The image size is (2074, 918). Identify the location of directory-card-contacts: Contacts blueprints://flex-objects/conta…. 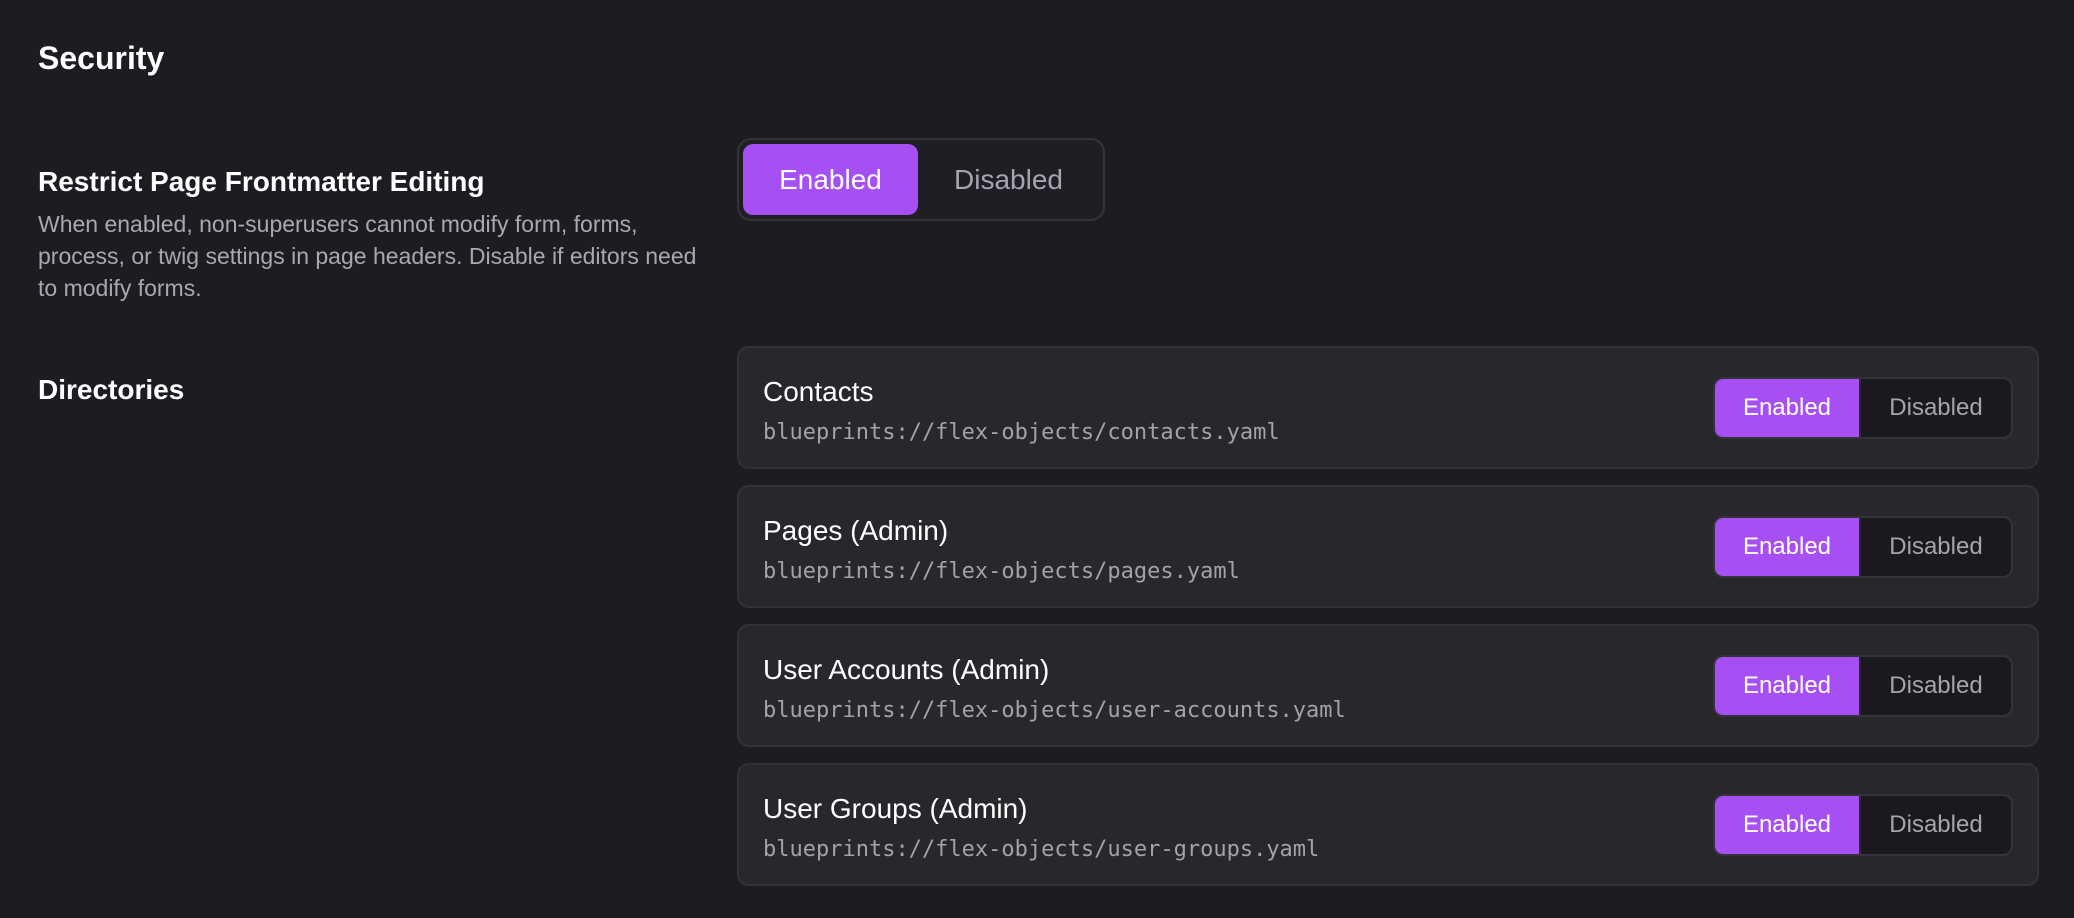
(1388, 407).